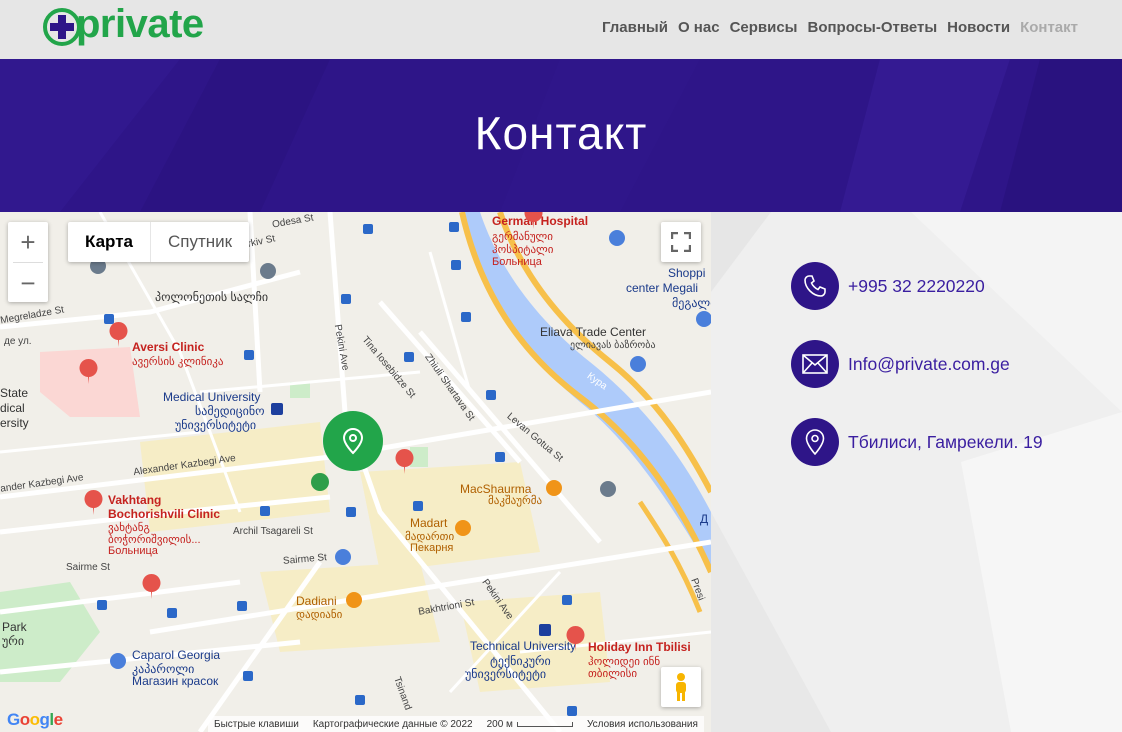 This screenshot has width=1122, height=732. I want to click on nav-news: Новости, so click(978, 27).